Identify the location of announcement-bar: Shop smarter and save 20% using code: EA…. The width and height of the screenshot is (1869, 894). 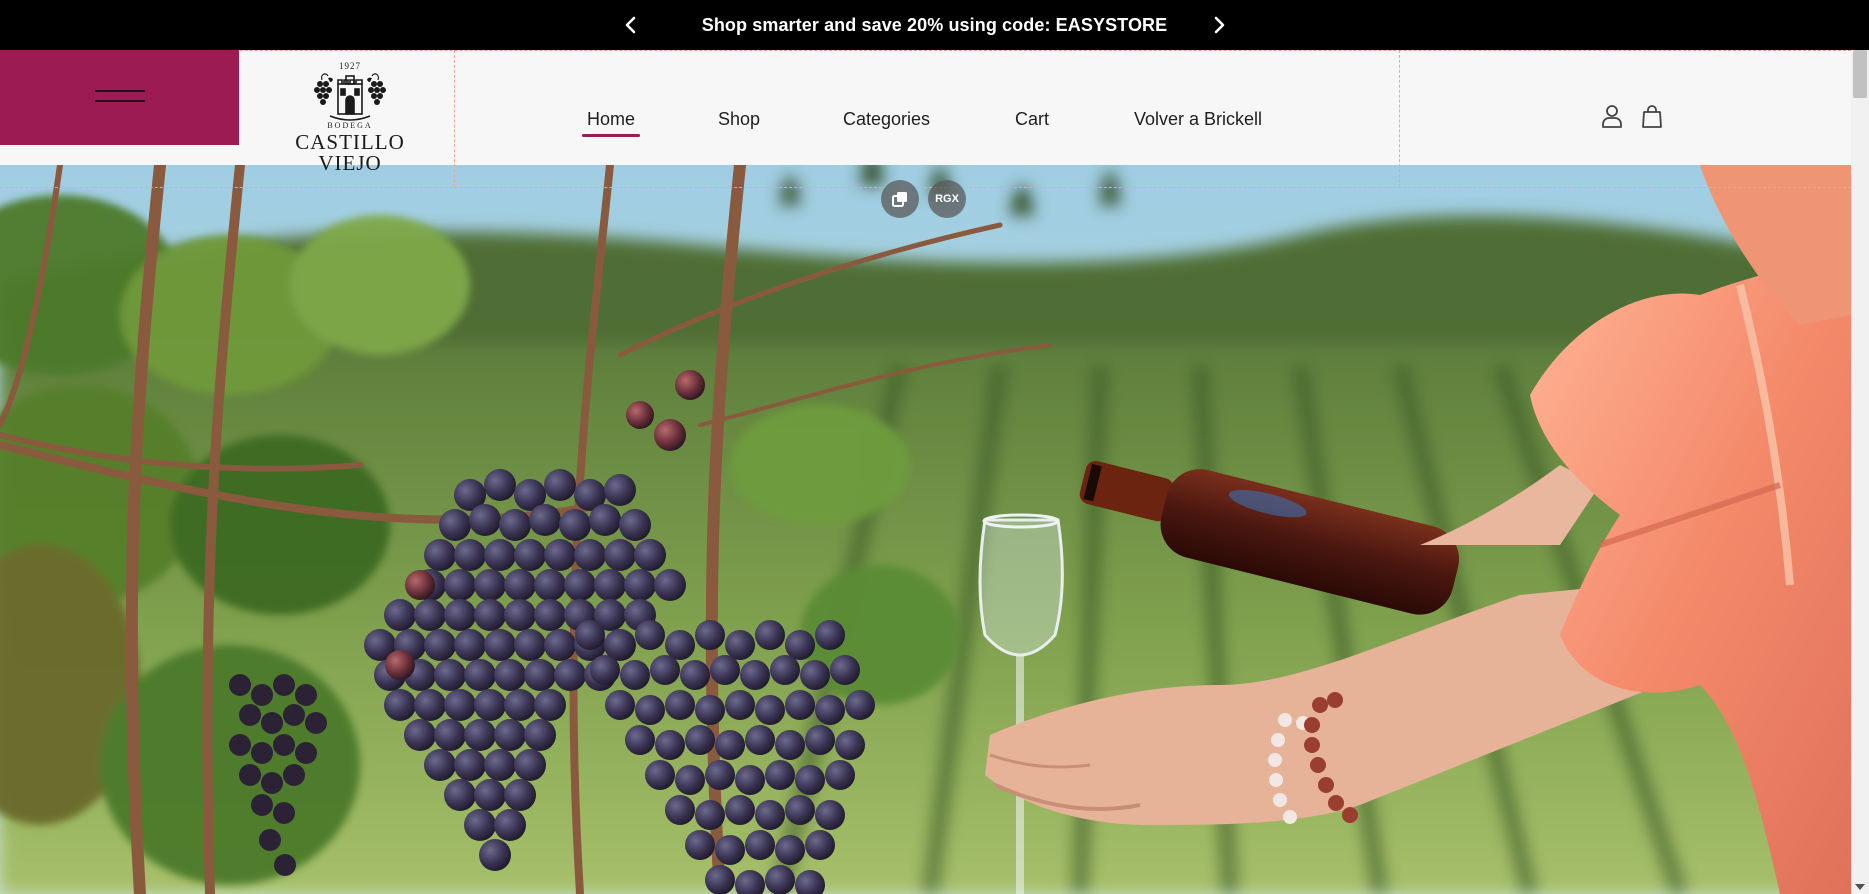
(934, 25).